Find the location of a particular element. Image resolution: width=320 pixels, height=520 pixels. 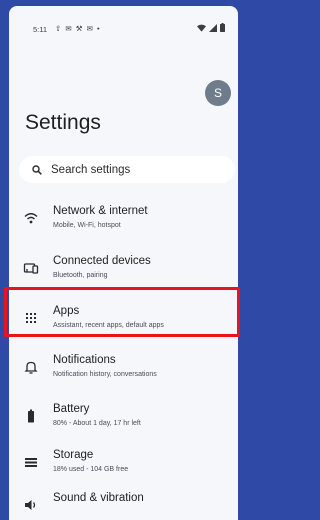

settings-item-summary: 80% - About 1 day, 17 hr left is located at coordinates (97, 423).